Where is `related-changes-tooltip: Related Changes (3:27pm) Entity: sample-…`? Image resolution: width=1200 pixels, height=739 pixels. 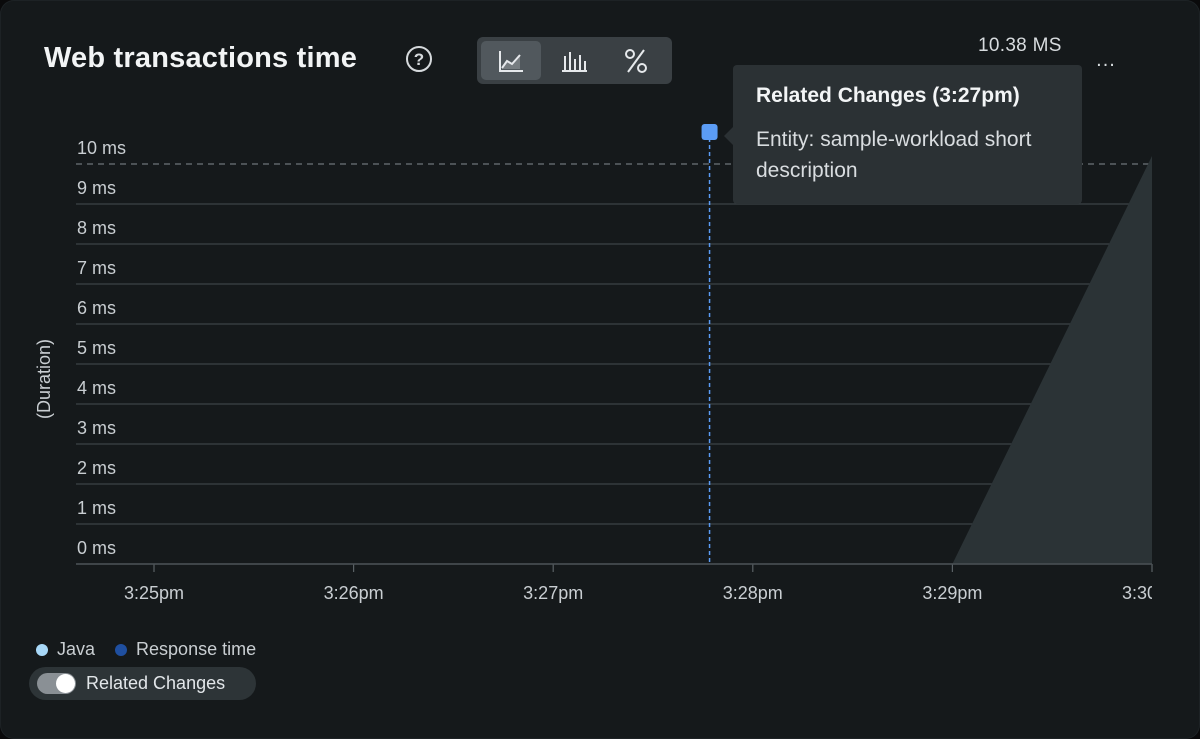
related-changes-tooltip: Related Changes (3:27pm) Entity: sample-… is located at coordinates (903, 134).